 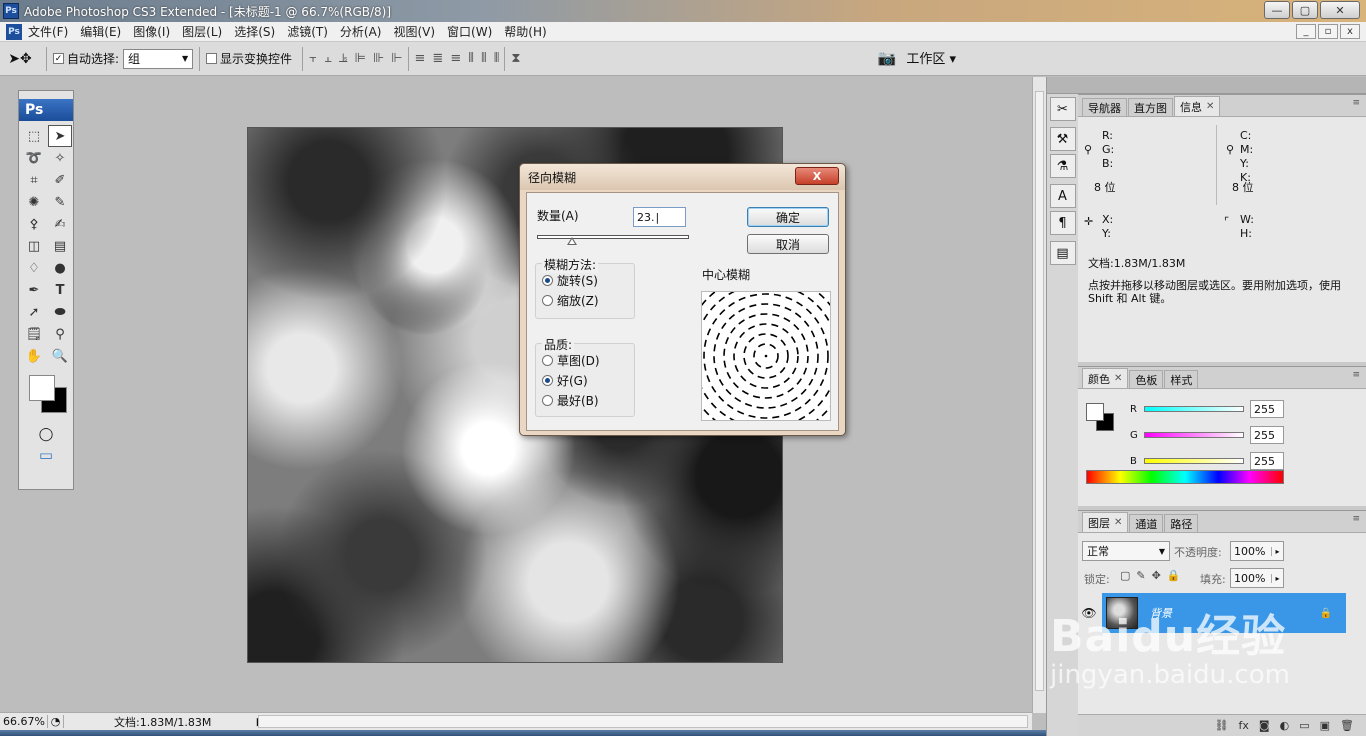 I want to click on menu-window: 窗口(W), so click(x=469, y=31).